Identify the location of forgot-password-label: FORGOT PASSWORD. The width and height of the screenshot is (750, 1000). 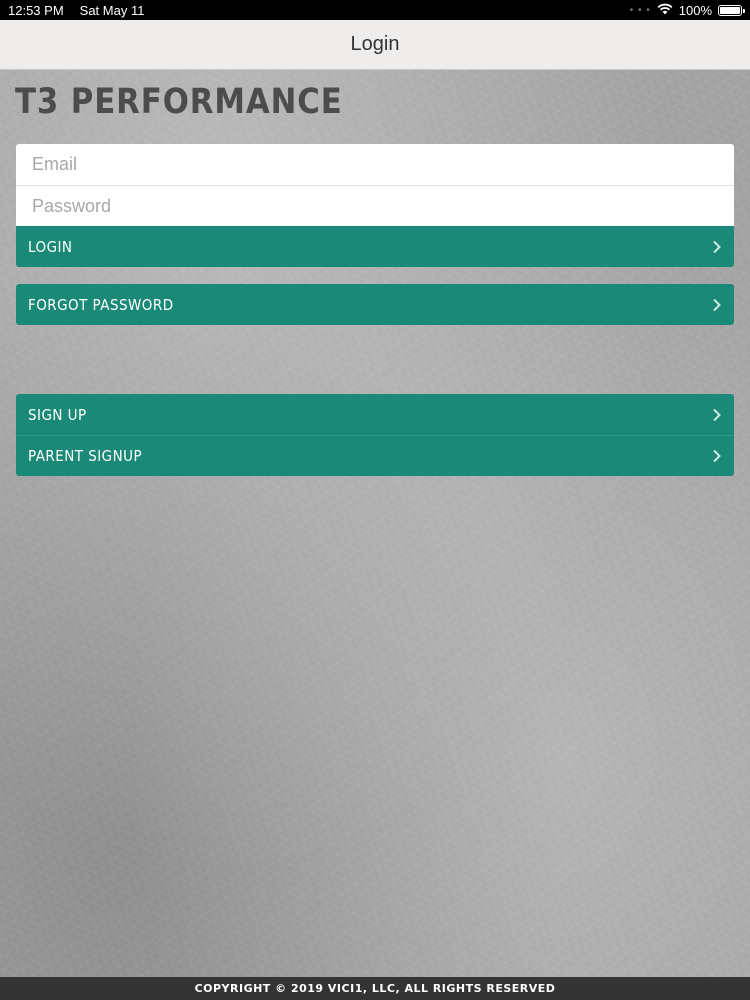
(101, 304).